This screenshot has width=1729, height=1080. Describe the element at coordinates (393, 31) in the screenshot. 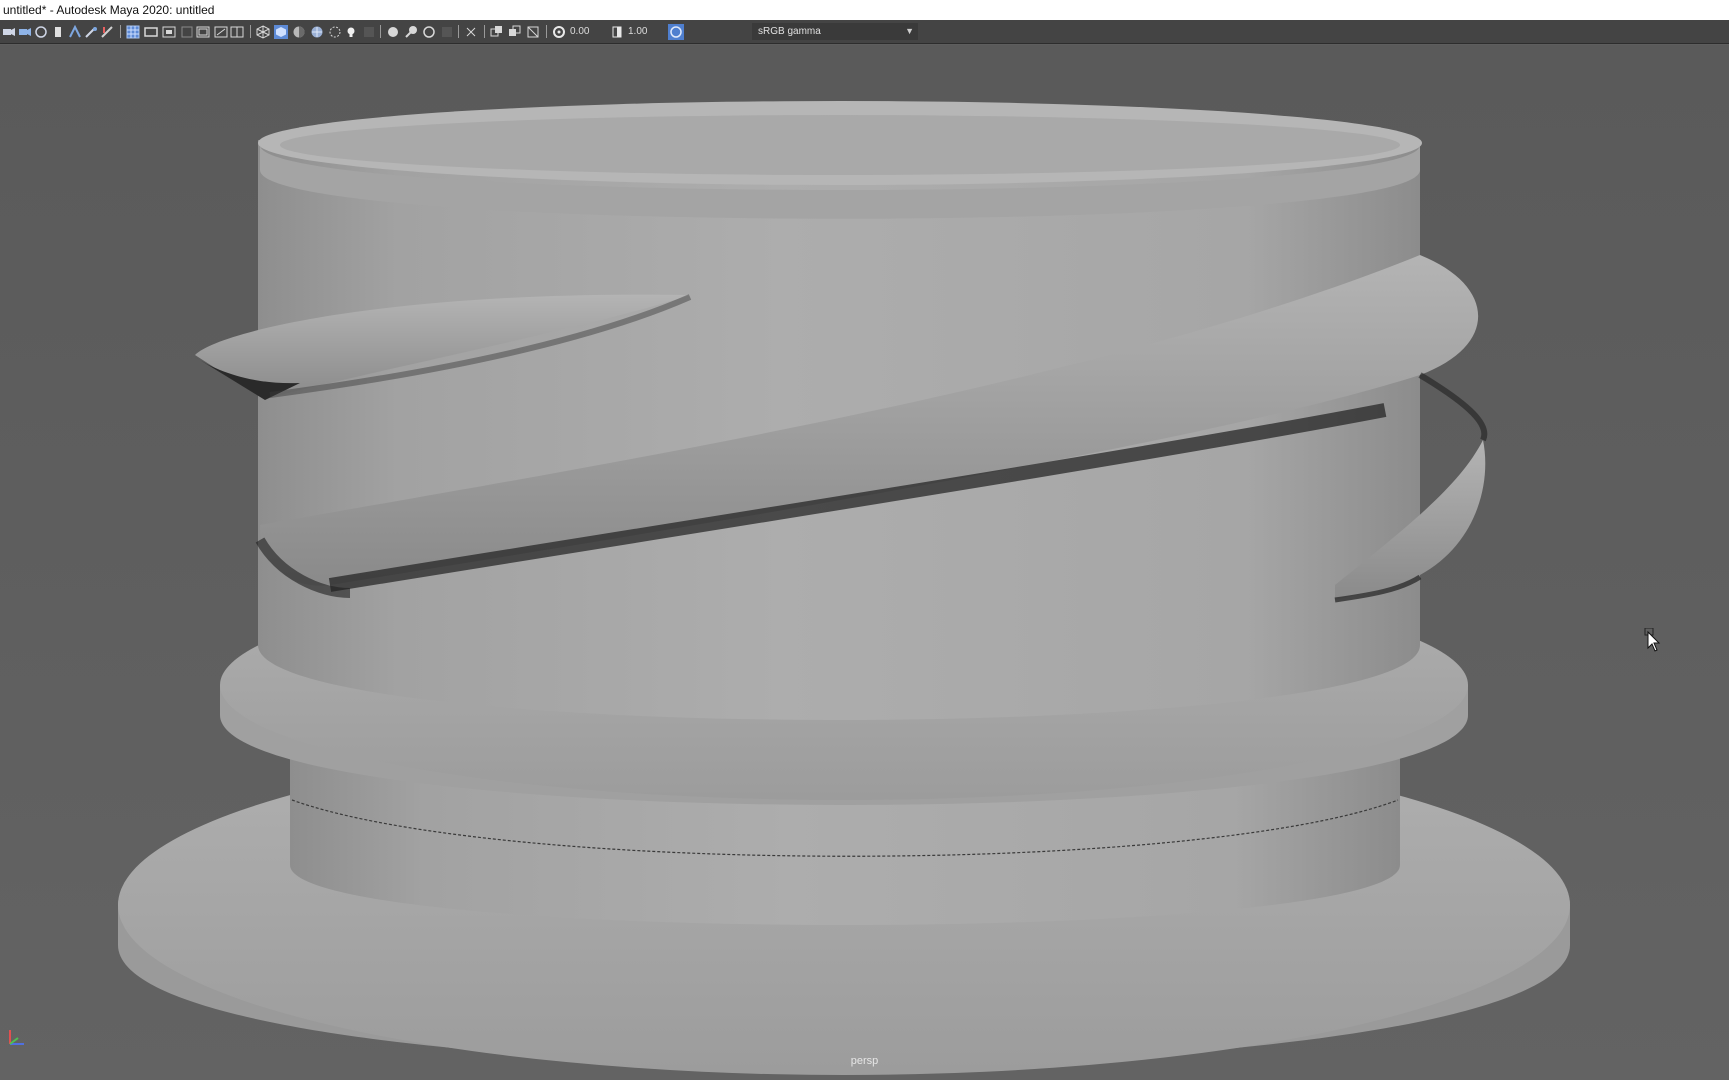

I see `motion-blur-icon` at that location.